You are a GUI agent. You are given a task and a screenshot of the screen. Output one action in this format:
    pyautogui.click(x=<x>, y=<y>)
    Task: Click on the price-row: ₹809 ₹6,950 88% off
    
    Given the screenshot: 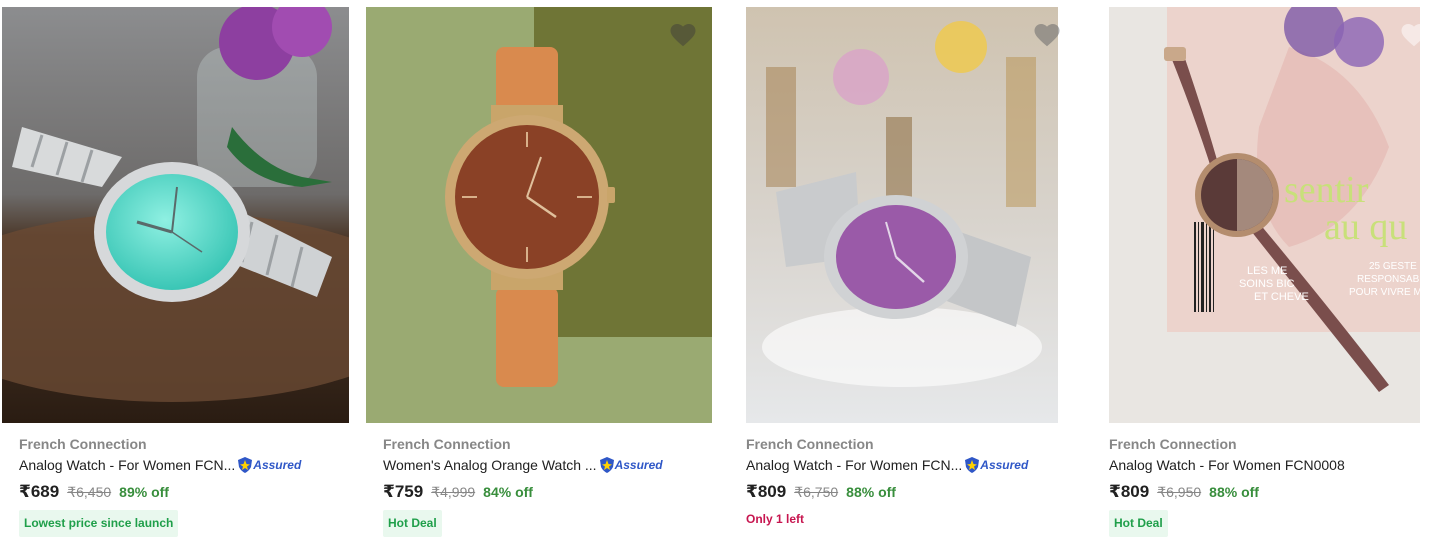 What is the action you would take?
    pyautogui.click(x=1184, y=492)
    